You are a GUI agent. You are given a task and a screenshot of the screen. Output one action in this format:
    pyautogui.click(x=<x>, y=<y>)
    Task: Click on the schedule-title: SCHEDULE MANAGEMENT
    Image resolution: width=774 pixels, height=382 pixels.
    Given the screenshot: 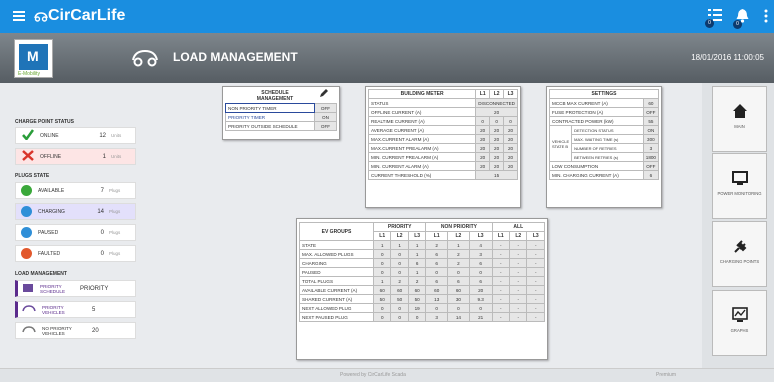 What is the action you would take?
    pyautogui.click(x=275, y=96)
    